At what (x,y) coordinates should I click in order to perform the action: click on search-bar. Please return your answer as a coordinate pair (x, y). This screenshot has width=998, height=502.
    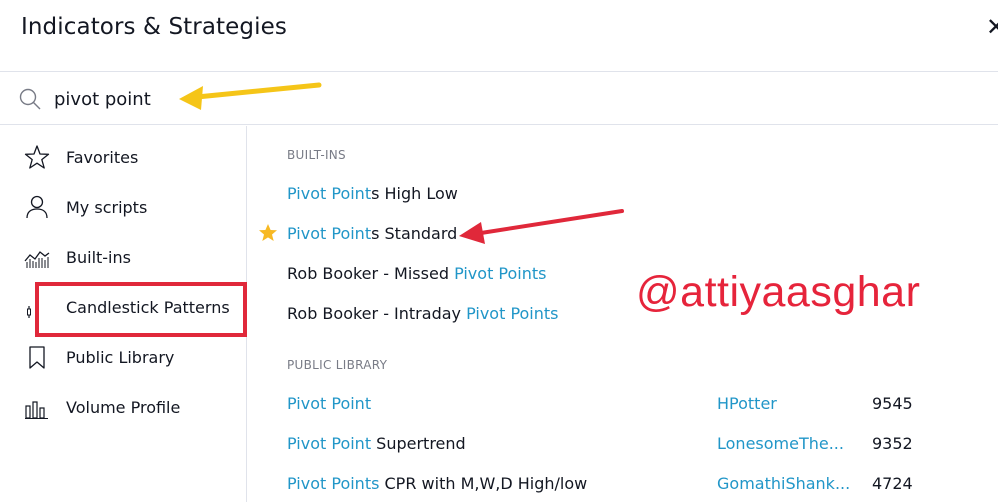
    Looking at the image, I should click on (499, 99).